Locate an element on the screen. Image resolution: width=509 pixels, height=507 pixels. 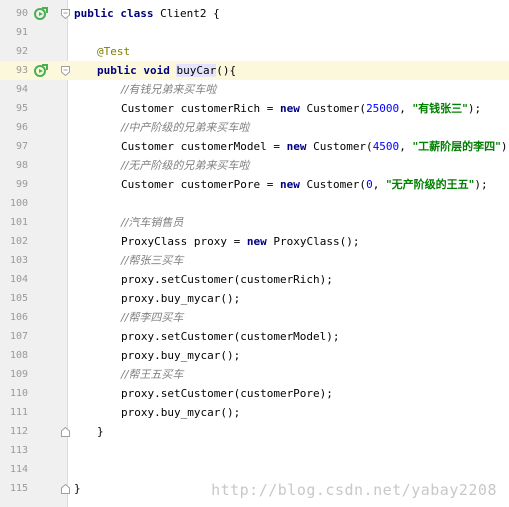
line-number: 110 is located at coordinates (18, 393).